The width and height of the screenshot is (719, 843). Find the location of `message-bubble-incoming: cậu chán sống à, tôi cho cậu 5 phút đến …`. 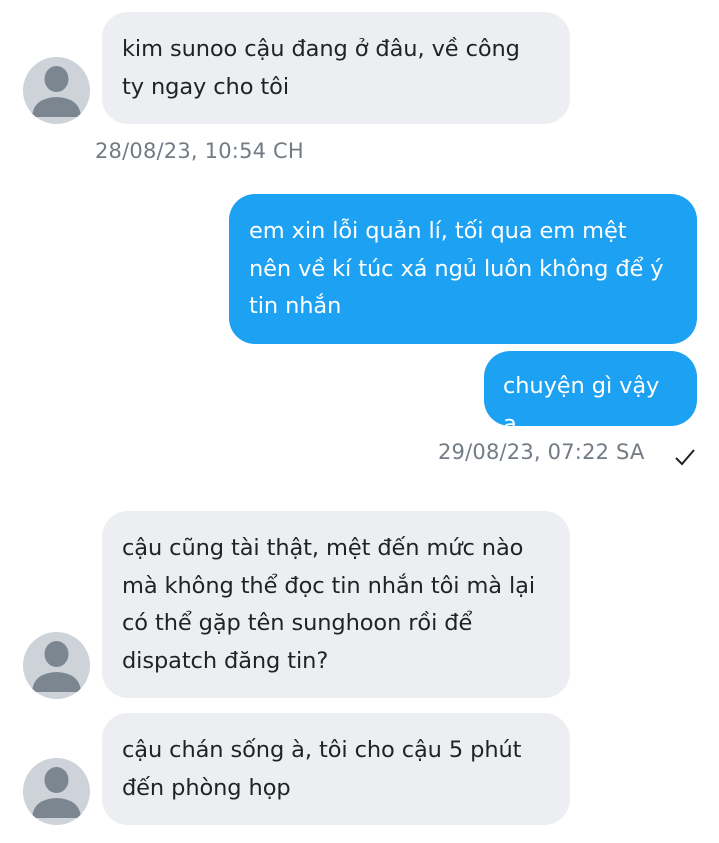

message-bubble-incoming: cậu chán sống à, tôi cho cậu 5 phút đến … is located at coordinates (336, 769).